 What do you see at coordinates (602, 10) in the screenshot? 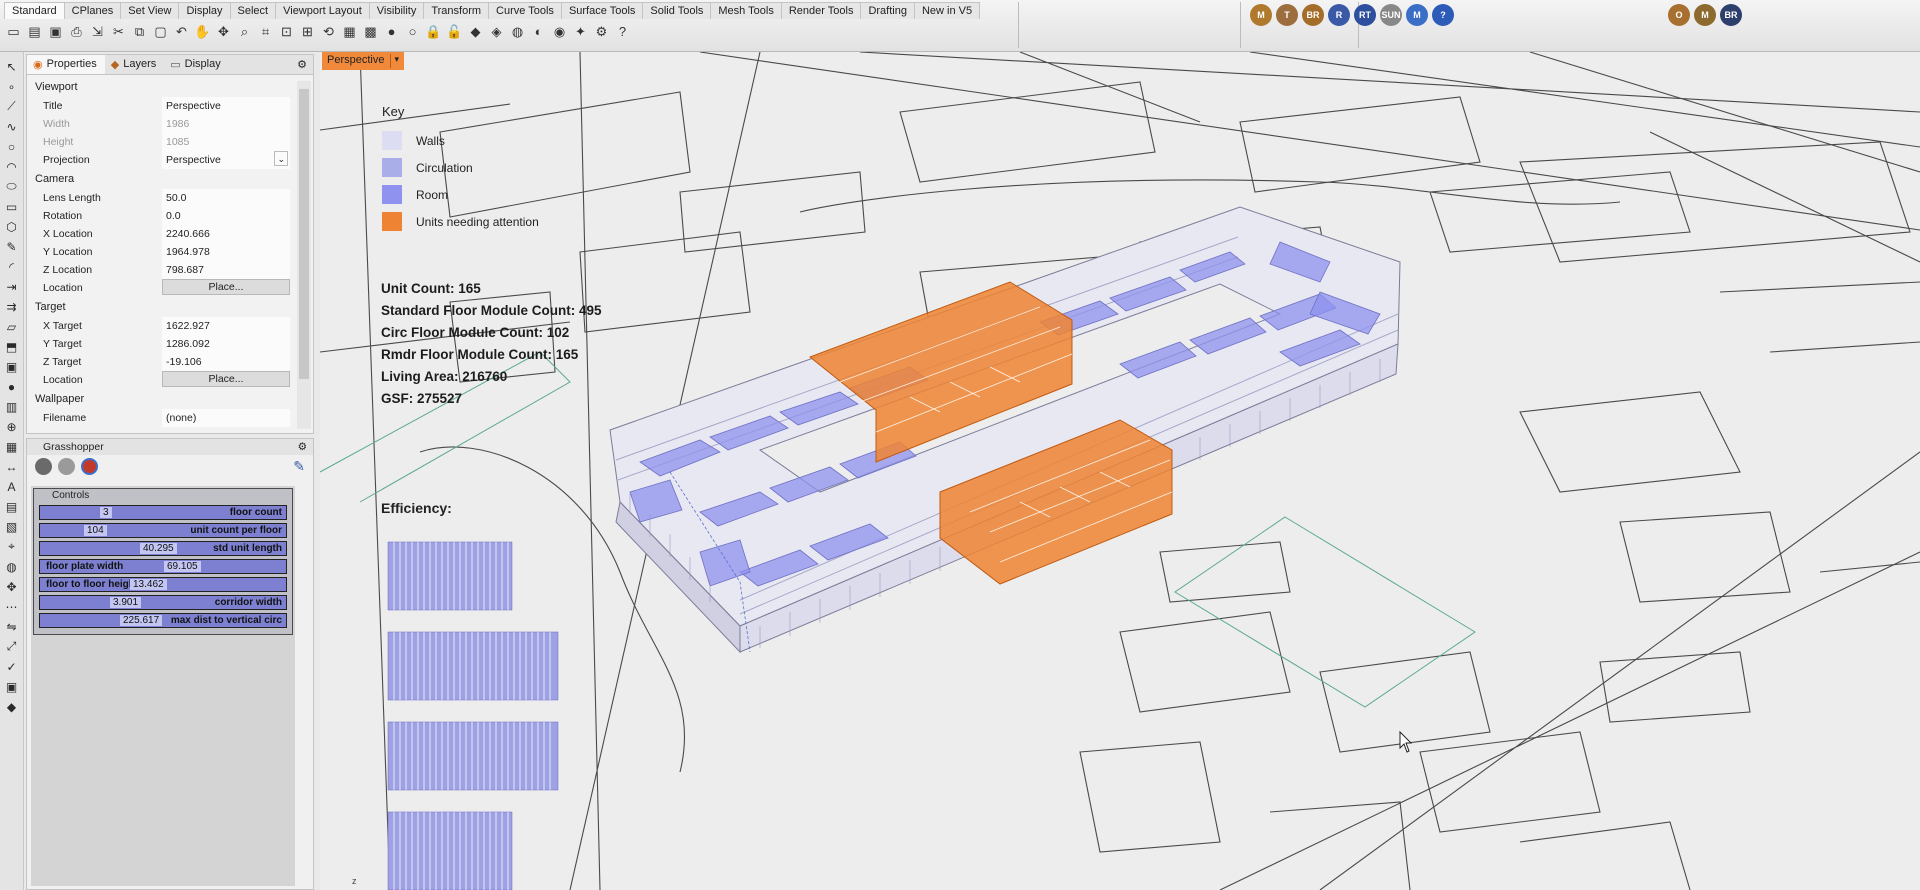
I see `toolbar-tab-surface-tools: Surface Tools` at bounding box center [602, 10].